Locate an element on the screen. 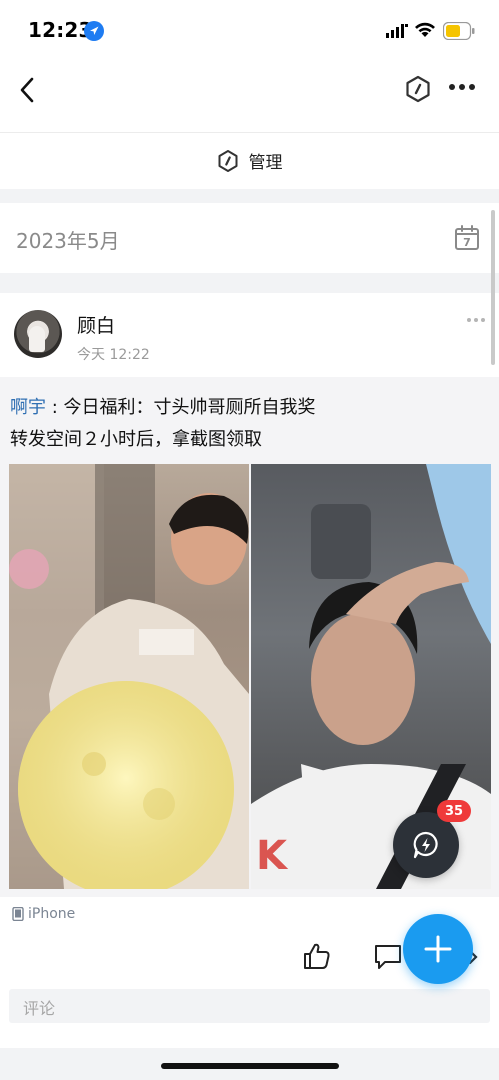 This screenshot has height=1080, width=499. post-time: 今天 12:22 is located at coordinates (113, 355).